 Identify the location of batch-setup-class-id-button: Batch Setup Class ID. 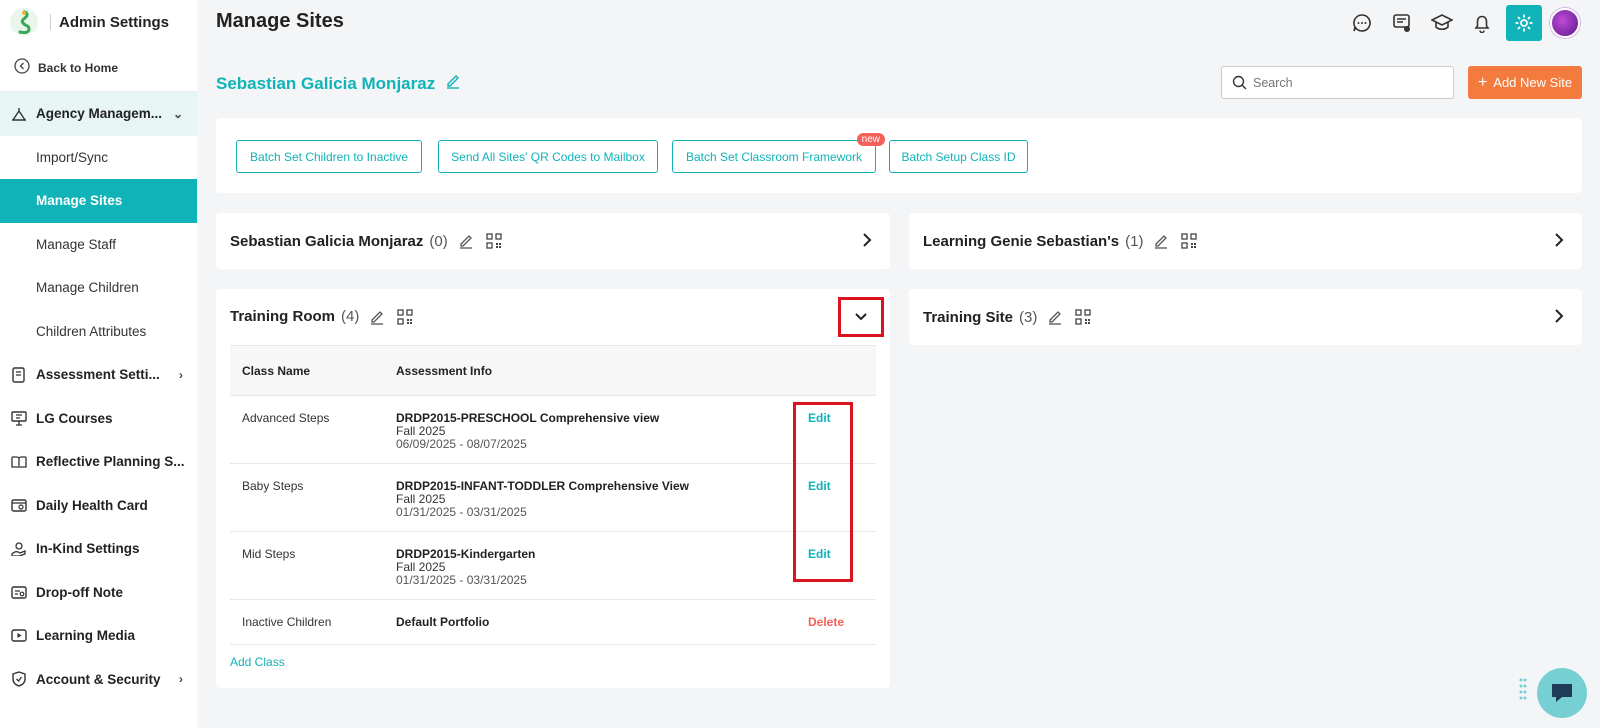
(958, 156).